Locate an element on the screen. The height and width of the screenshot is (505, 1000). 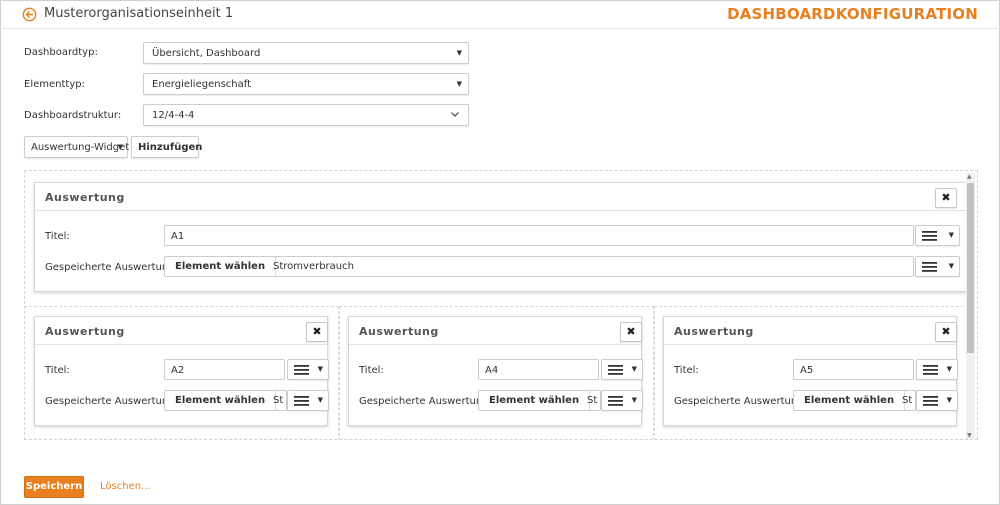
title-input: A5 is located at coordinates (853, 369).